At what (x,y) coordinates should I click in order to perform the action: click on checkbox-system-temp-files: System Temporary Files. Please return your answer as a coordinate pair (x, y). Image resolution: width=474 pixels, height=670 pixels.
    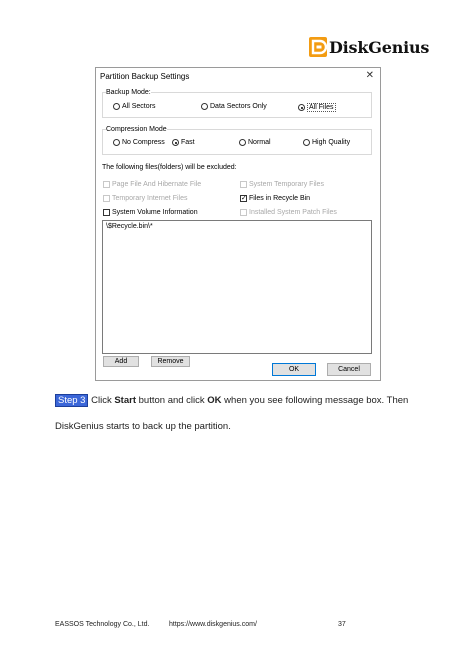
    Looking at the image, I should click on (282, 184).